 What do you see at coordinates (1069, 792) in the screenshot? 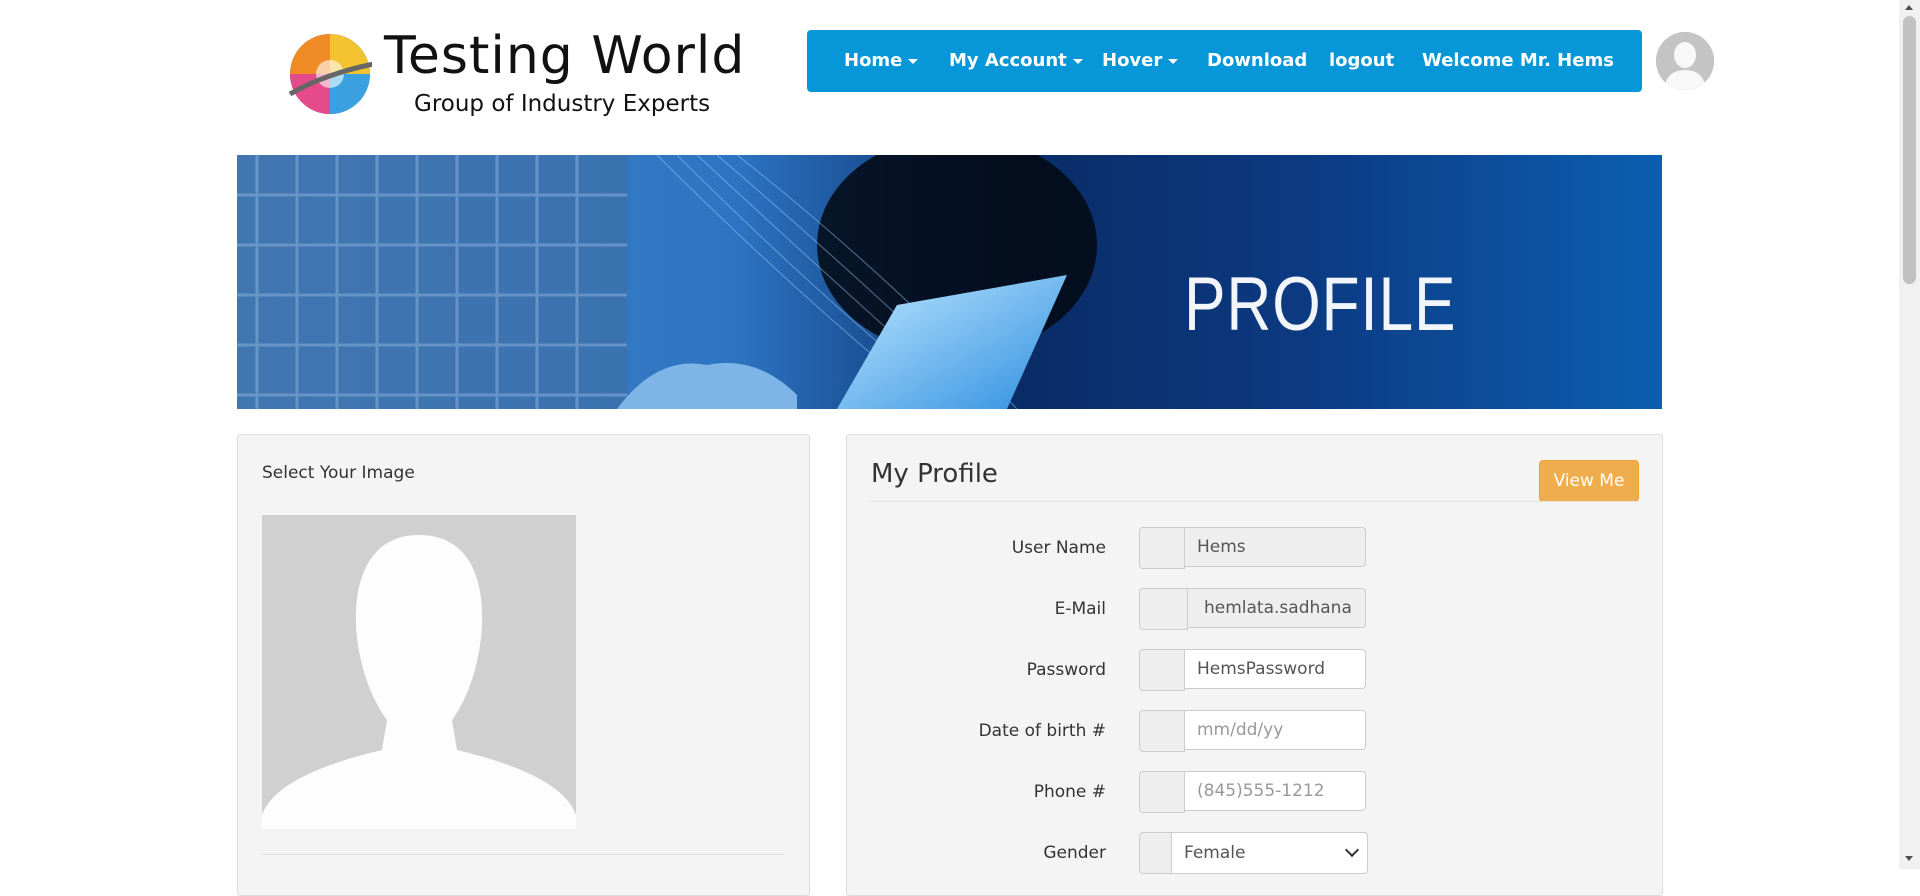
I see `phone-label: Phone #` at bounding box center [1069, 792].